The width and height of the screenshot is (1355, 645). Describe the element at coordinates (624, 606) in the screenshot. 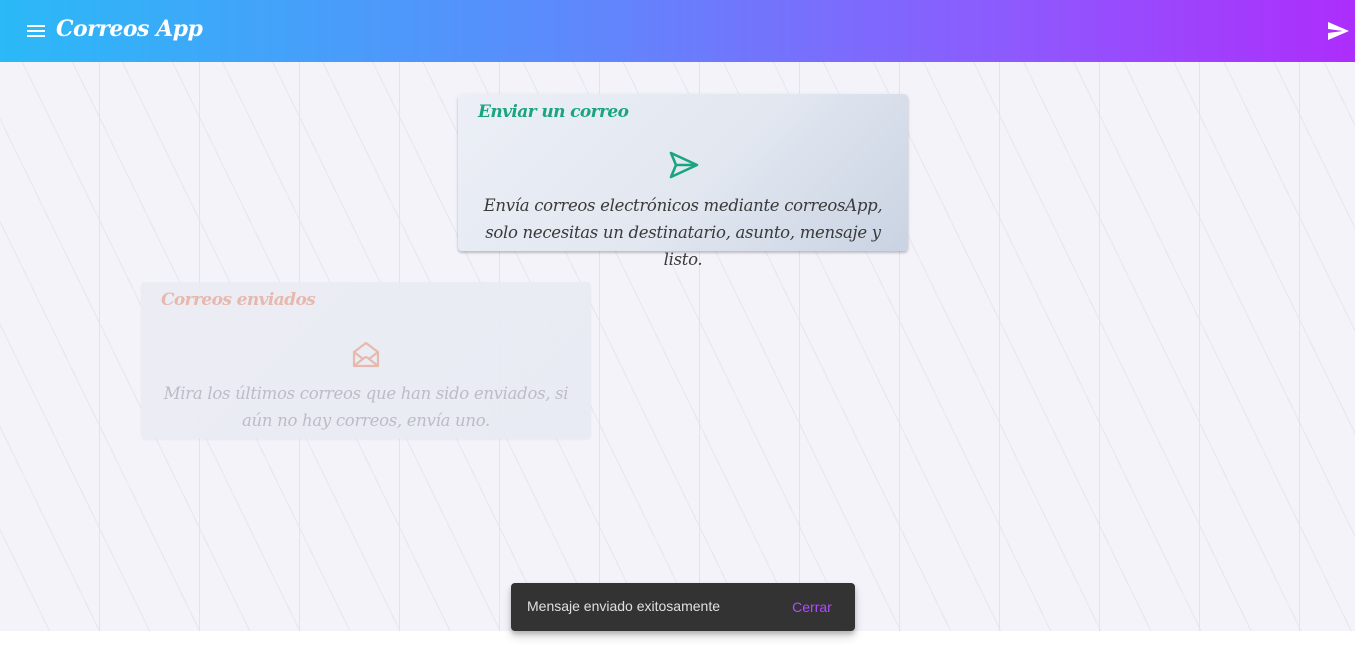

I see `snackbar-message: Mensaje enviado exitosamente` at that location.